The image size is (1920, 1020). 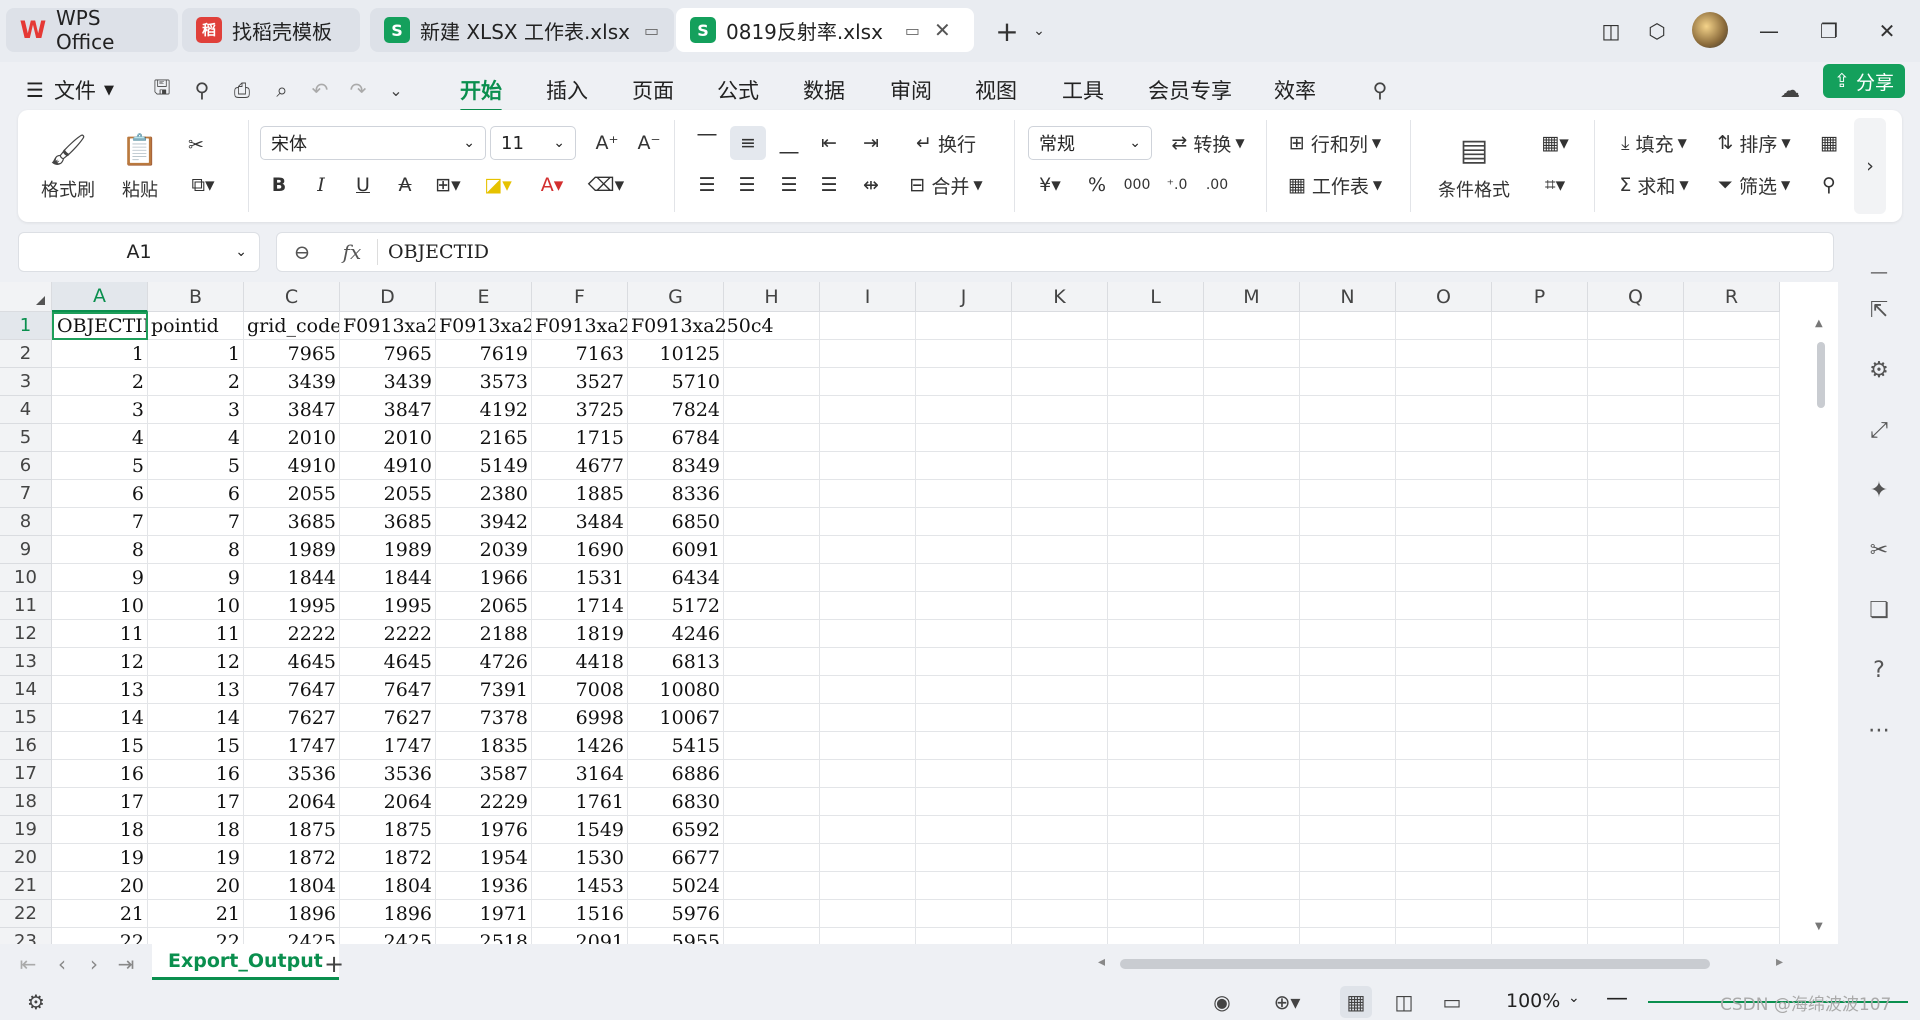 What do you see at coordinates (26, 522) in the screenshot?
I see `row-header: 8` at bounding box center [26, 522].